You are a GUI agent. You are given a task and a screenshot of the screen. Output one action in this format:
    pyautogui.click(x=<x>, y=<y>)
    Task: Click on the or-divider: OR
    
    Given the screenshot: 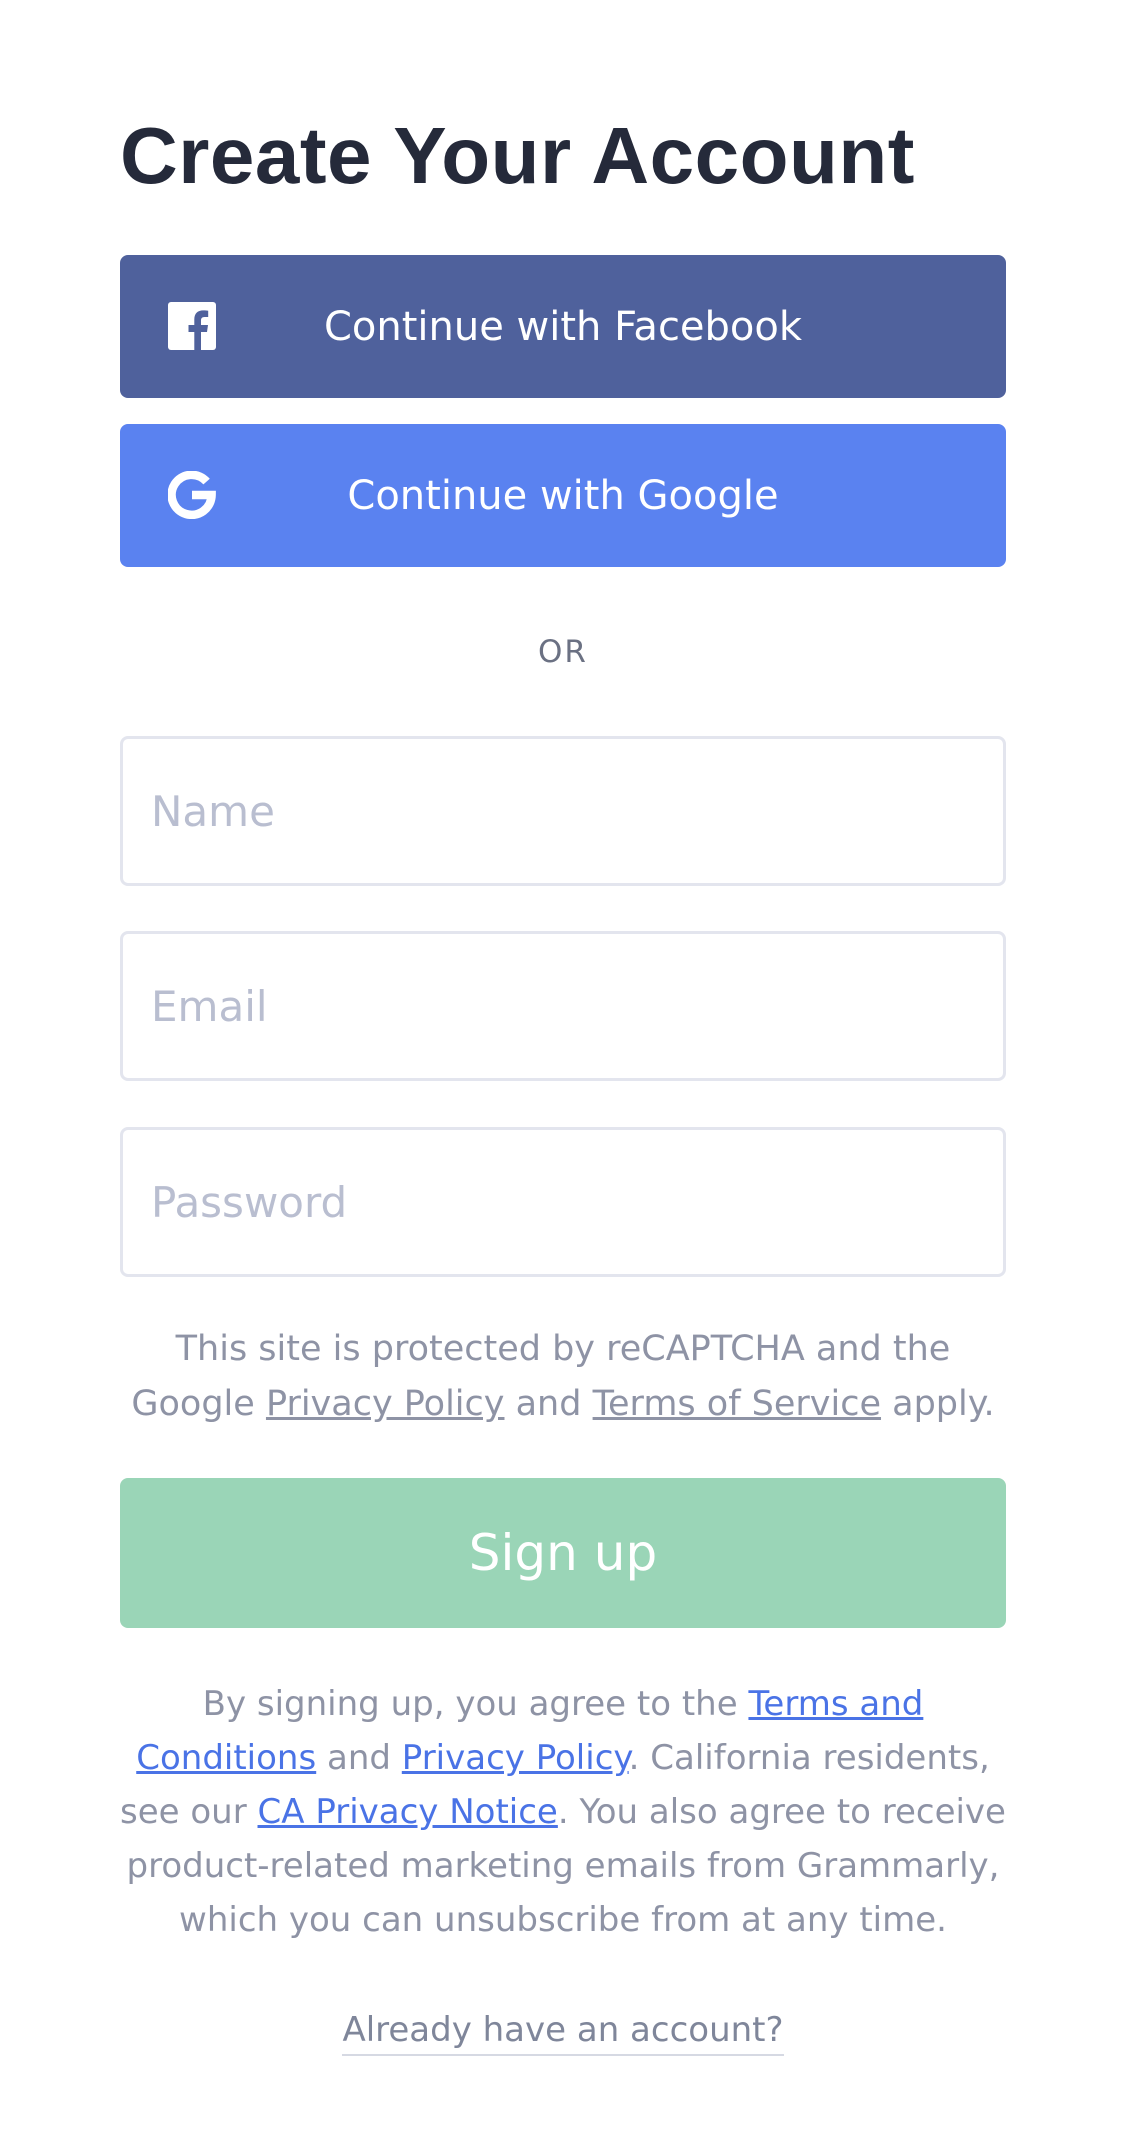 What is the action you would take?
    pyautogui.click(x=563, y=652)
    